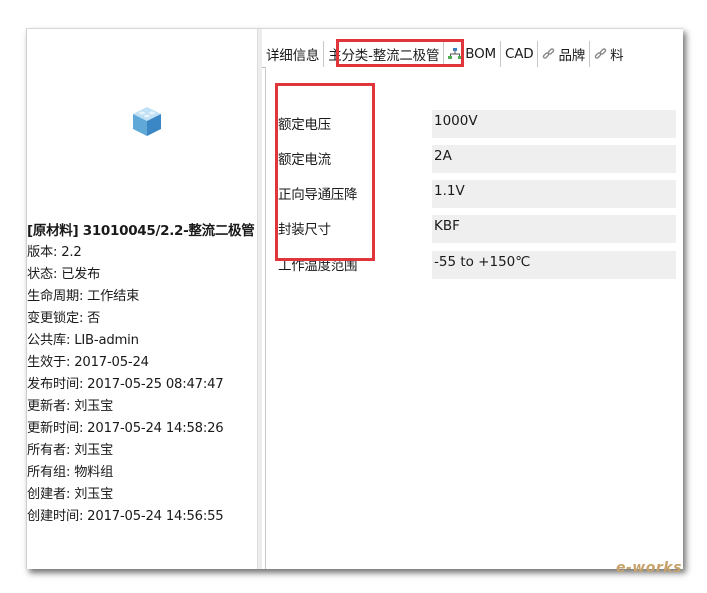  I want to click on tab-label: 品牌, so click(572, 56).